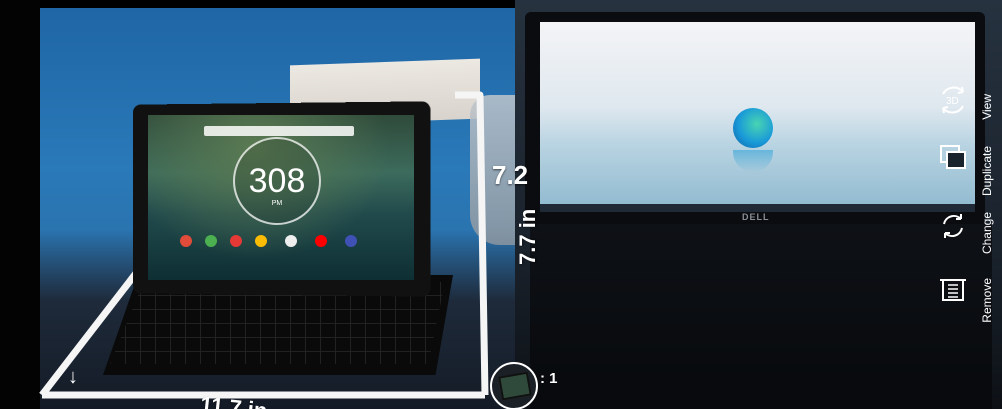  What do you see at coordinates (987, 171) in the screenshot?
I see `duplicate-label: Duplicate` at bounding box center [987, 171].